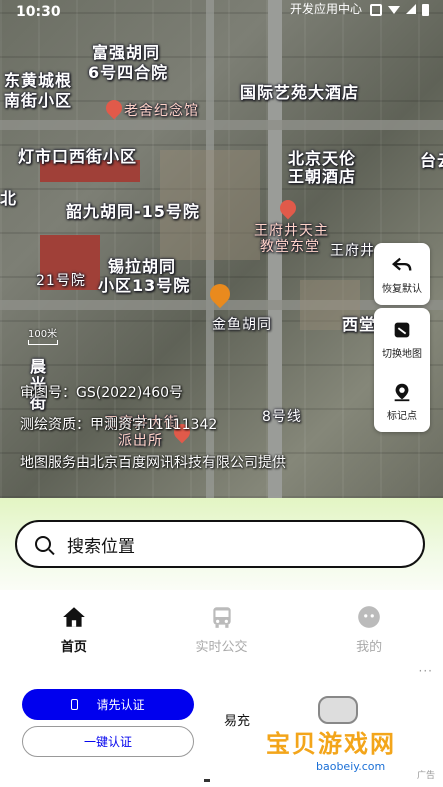 Image resolution: width=443 pixels, height=787 pixels. Describe the element at coordinates (153, 463) in the screenshot. I see `map-provider: 地图服务由北京百度网讯科技有限公司提供` at that location.